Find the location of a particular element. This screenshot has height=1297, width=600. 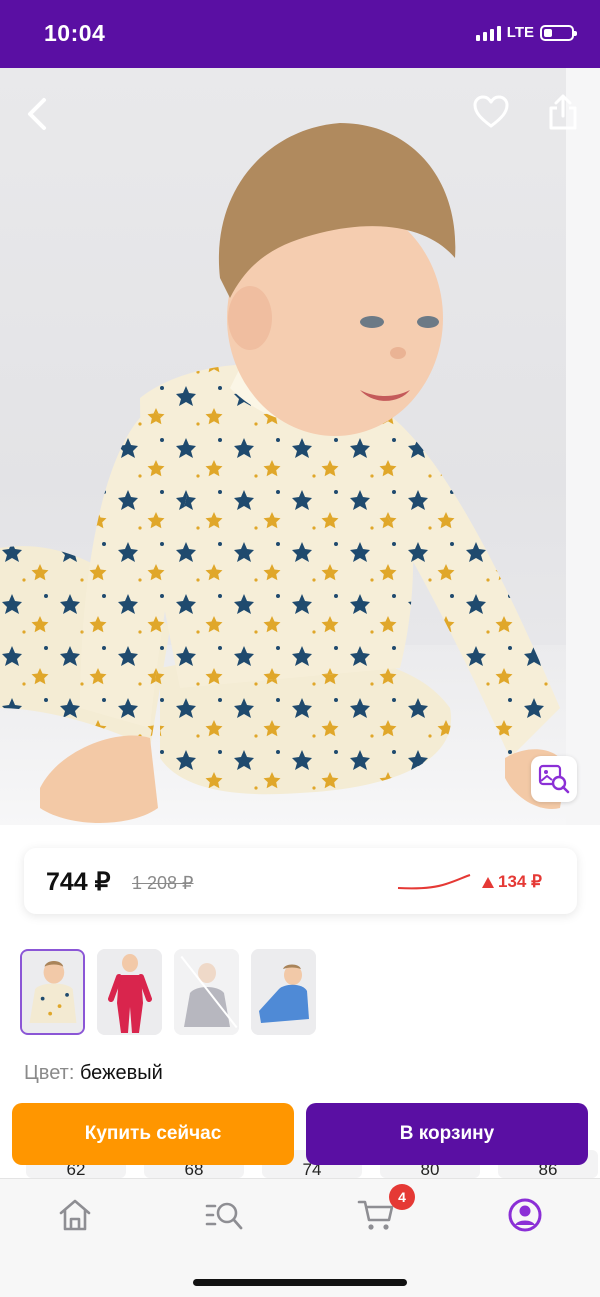

variant-beige-image is located at coordinates (52, 992).